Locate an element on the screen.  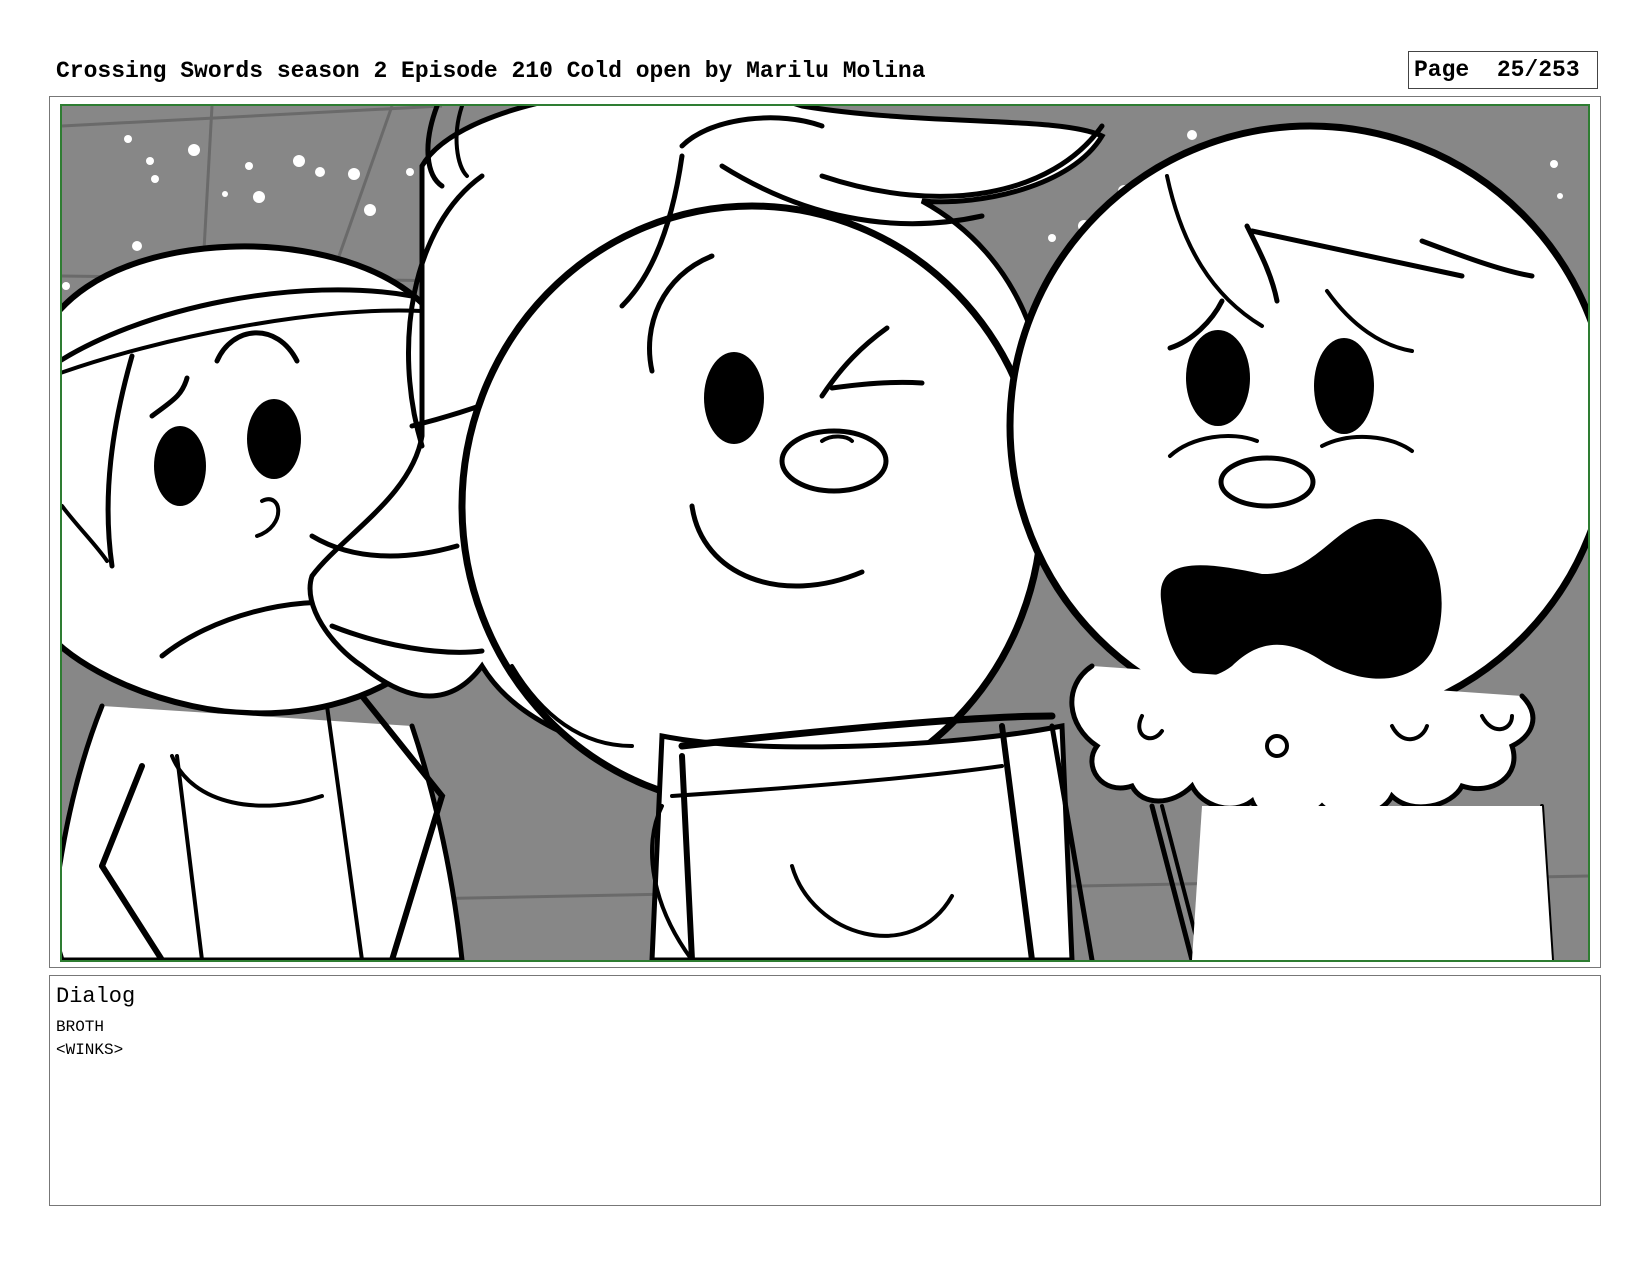
page-number: Page 25/253 is located at coordinates (1503, 70).